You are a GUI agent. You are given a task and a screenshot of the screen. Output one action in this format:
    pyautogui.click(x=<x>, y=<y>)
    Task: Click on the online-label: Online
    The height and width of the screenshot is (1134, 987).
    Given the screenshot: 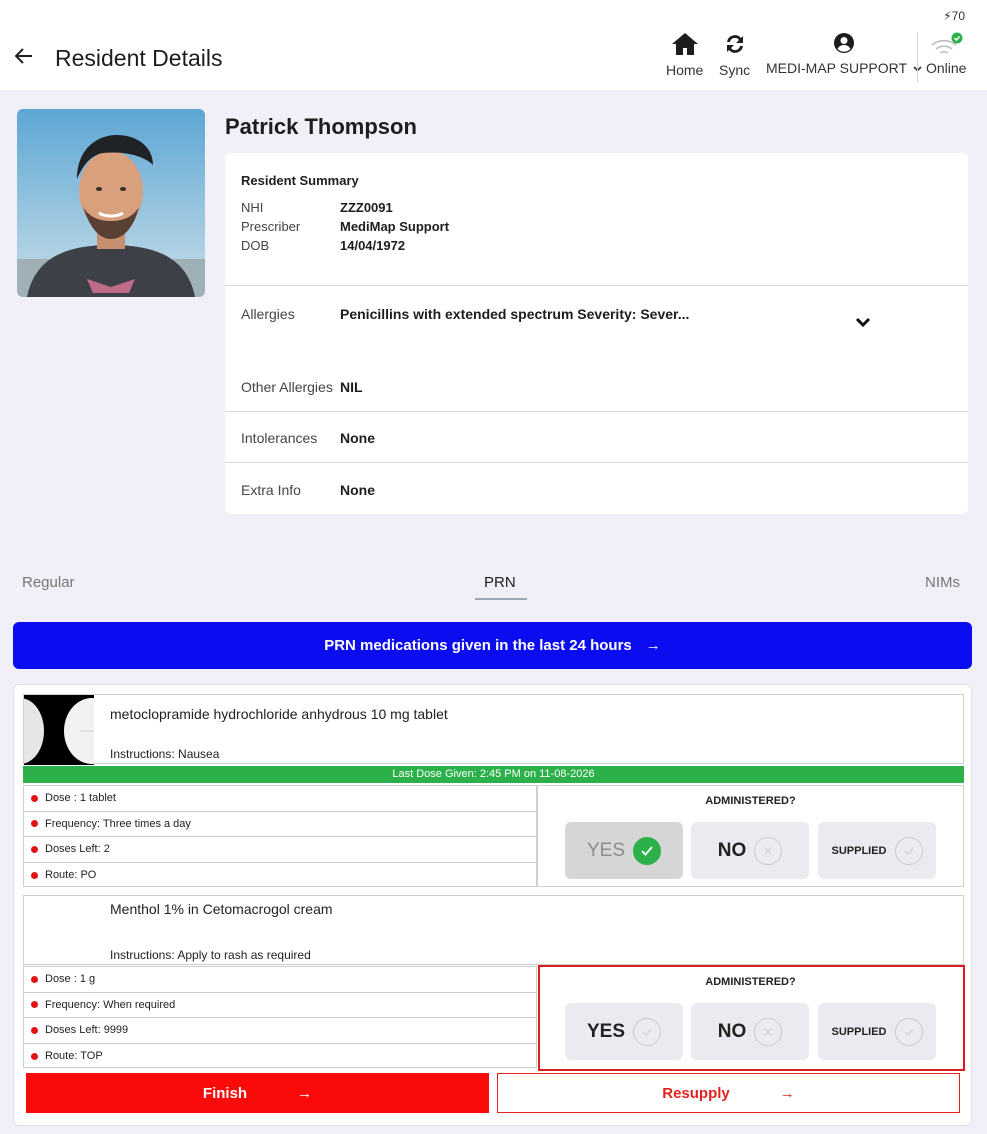 What is the action you would take?
    pyautogui.click(x=946, y=68)
    